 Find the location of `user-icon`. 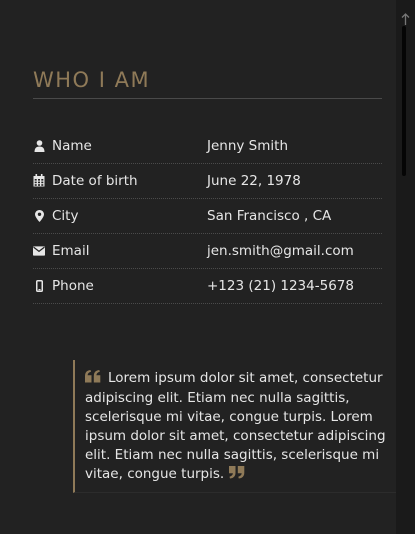

user-icon is located at coordinates (39, 145).